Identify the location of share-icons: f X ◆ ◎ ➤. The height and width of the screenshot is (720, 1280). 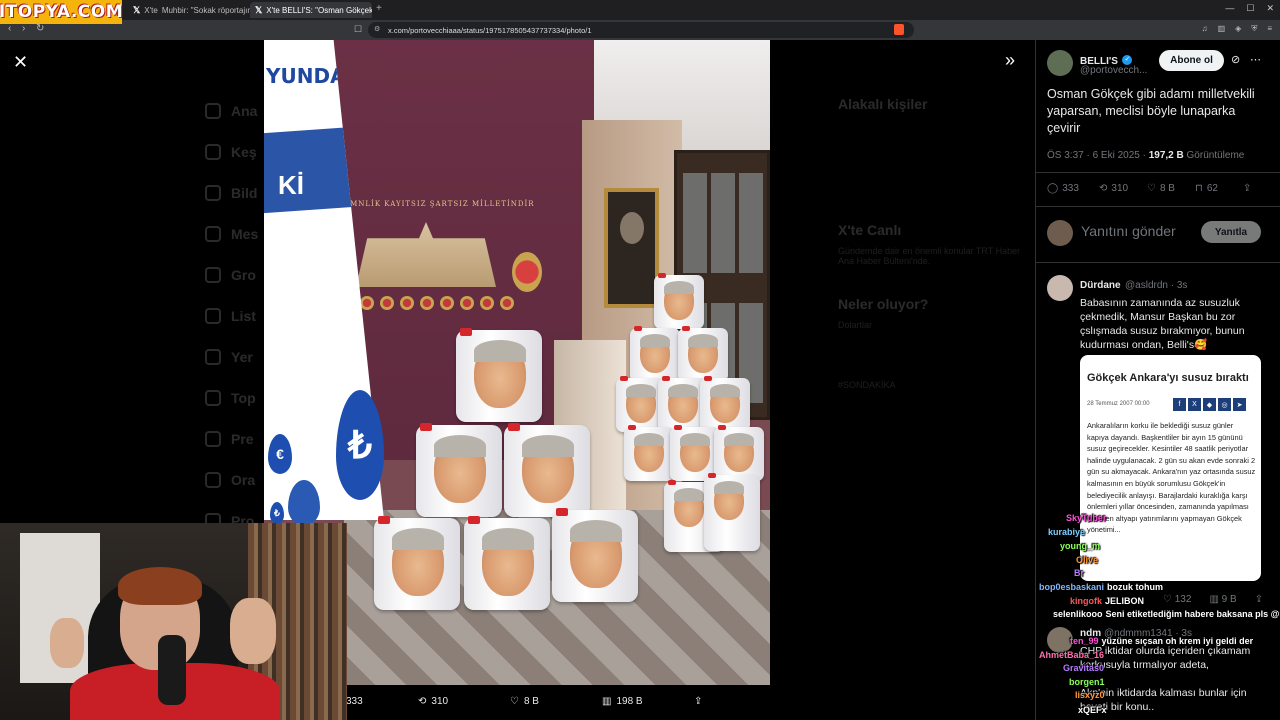
(1209, 404).